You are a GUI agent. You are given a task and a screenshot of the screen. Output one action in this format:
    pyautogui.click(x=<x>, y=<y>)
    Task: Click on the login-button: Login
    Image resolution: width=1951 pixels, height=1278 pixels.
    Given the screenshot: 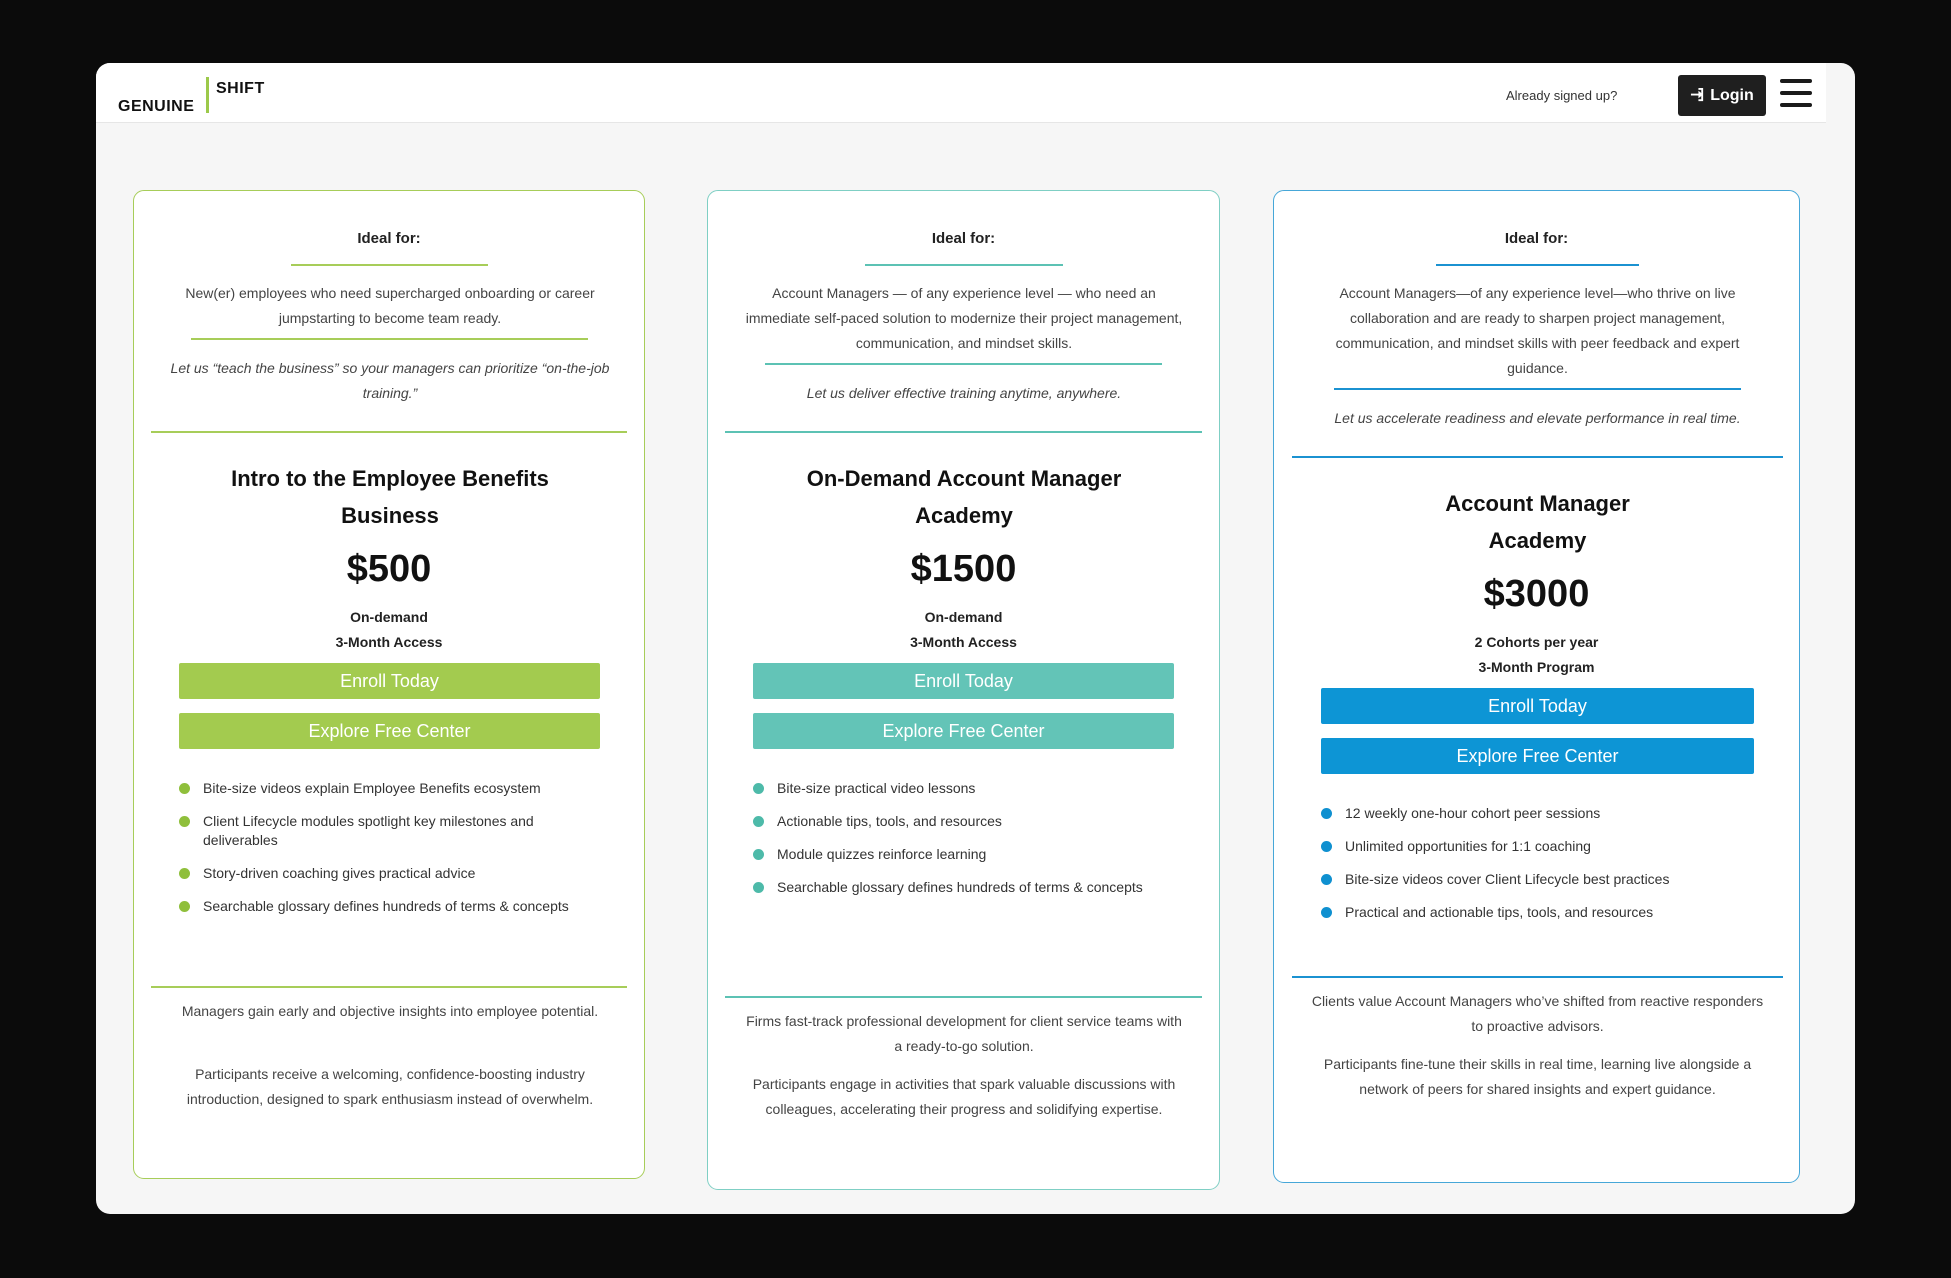 What is the action you would take?
    pyautogui.click(x=1722, y=95)
    